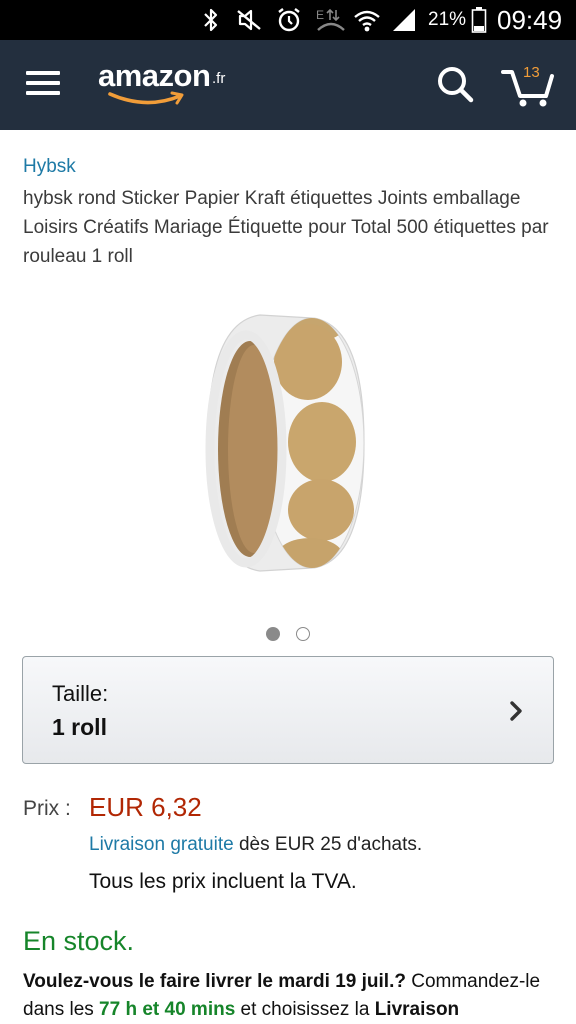  I want to click on clock: 09:49, so click(530, 20).